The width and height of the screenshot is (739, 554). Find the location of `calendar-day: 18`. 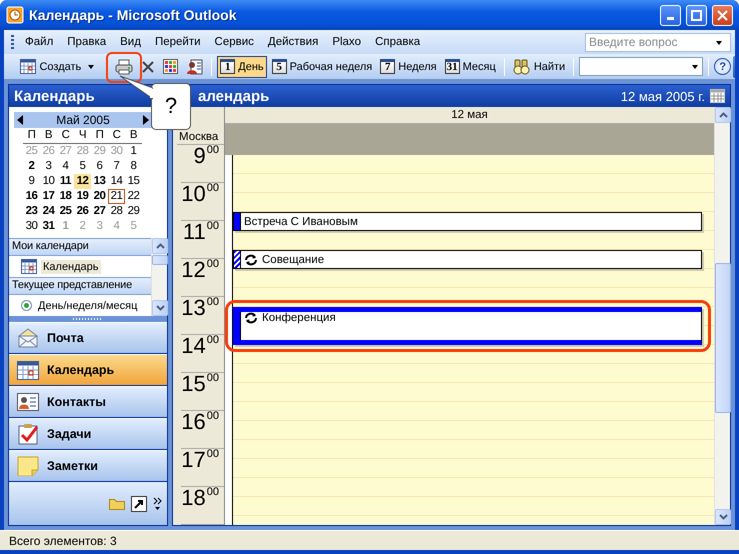

calendar-day: 18 is located at coordinates (65, 196).